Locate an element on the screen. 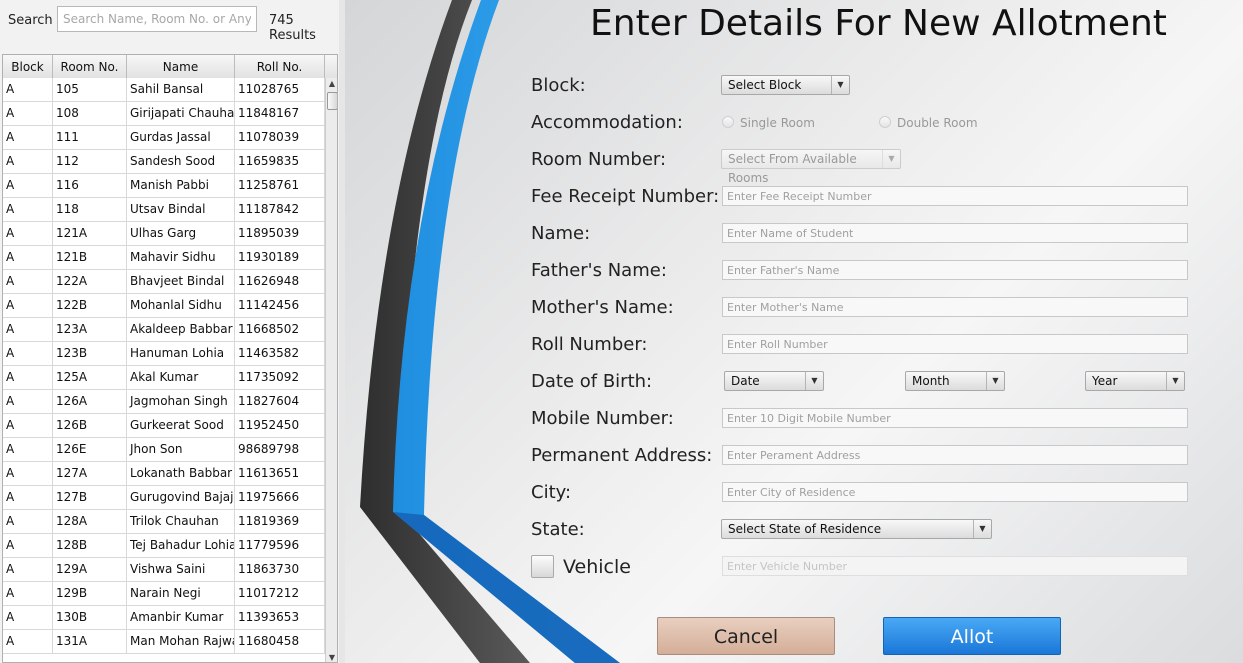 The width and height of the screenshot is (1243, 663). cell-room-no: 122A is located at coordinates (90, 281).